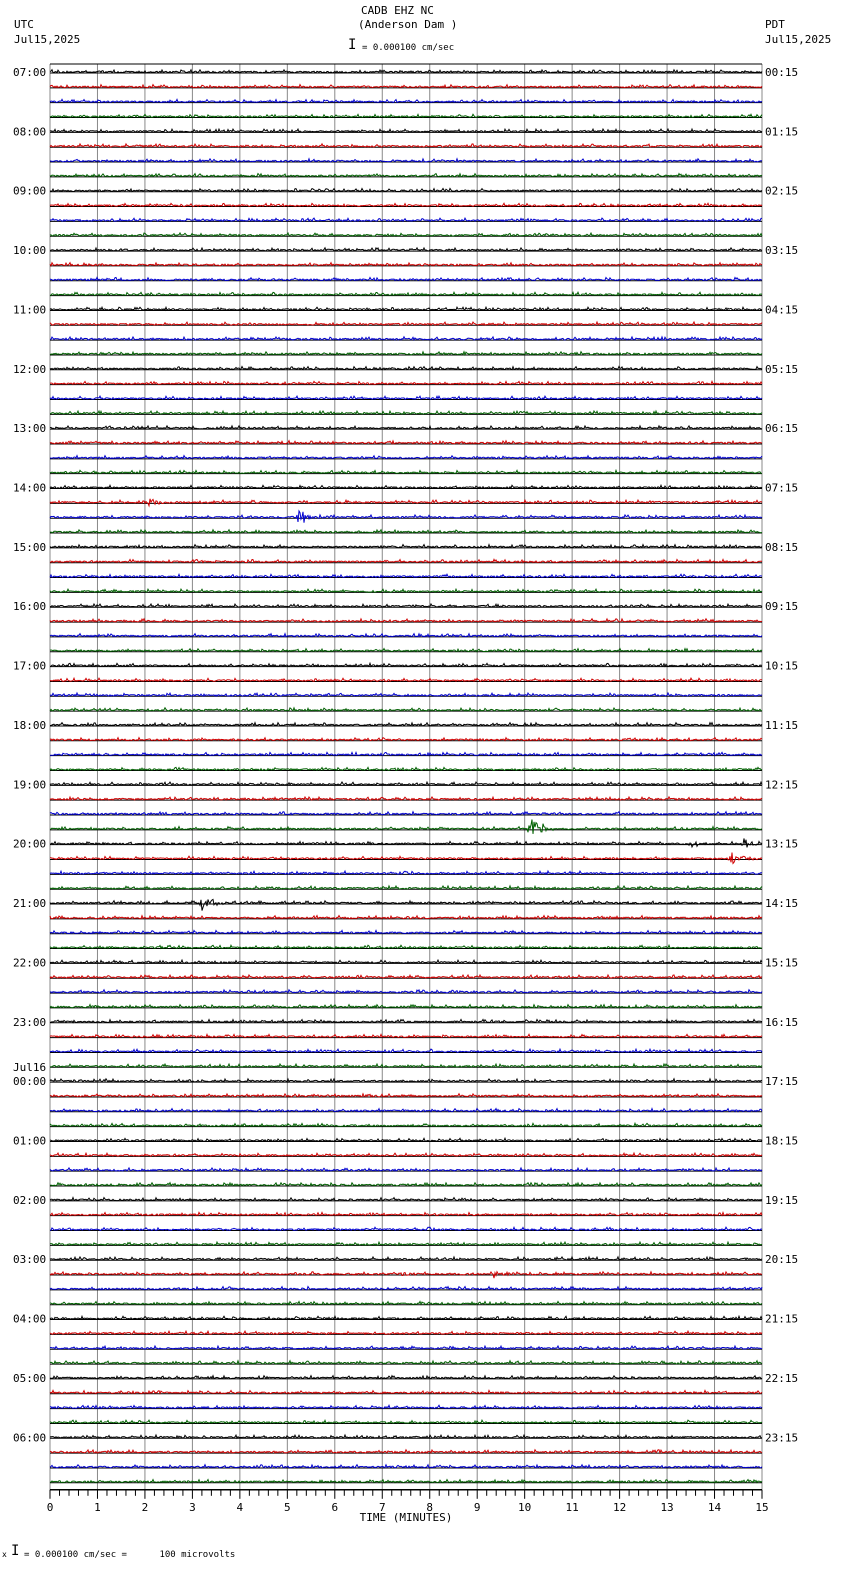  Describe the element at coordinates (287, 1507) in the screenshot. I see `x-tick-label: 5` at that location.